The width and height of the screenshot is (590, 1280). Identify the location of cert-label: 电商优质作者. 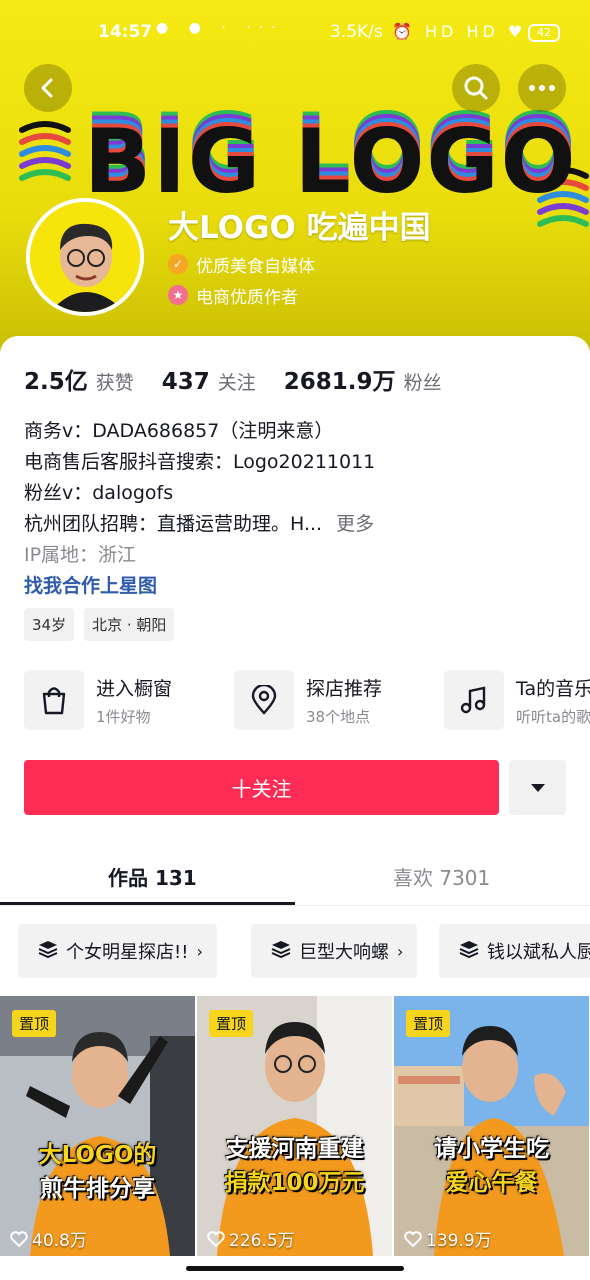
(247, 297).